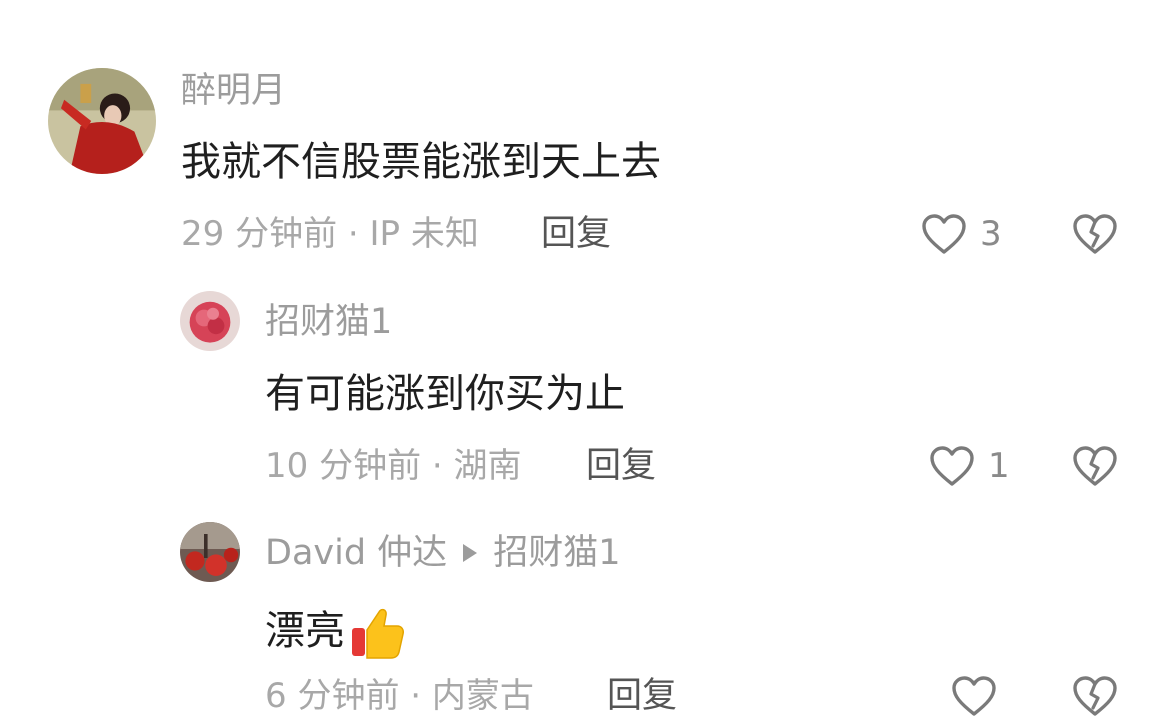  Describe the element at coordinates (991, 234) in the screenshot. I see `like-count: 3` at that location.